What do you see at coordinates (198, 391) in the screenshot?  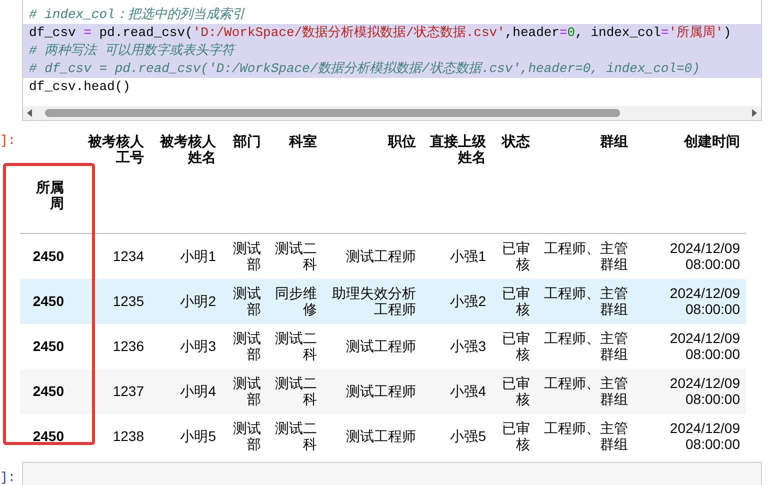 I see `table-cell: 小明4` at bounding box center [198, 391].